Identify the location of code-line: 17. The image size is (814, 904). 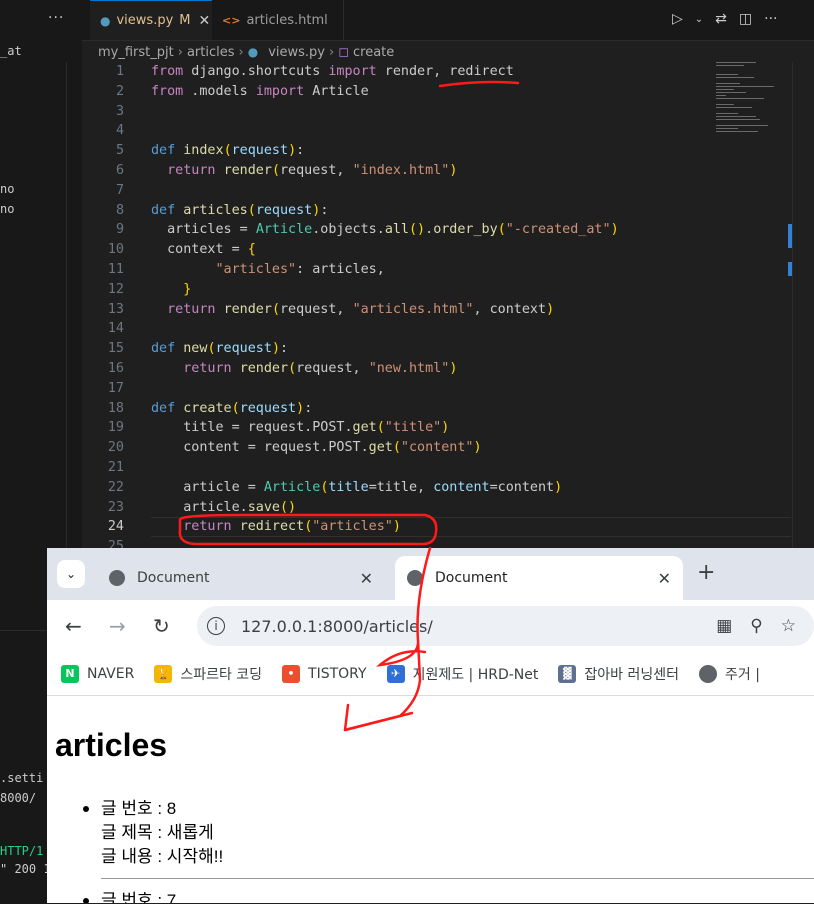
(437, 389).